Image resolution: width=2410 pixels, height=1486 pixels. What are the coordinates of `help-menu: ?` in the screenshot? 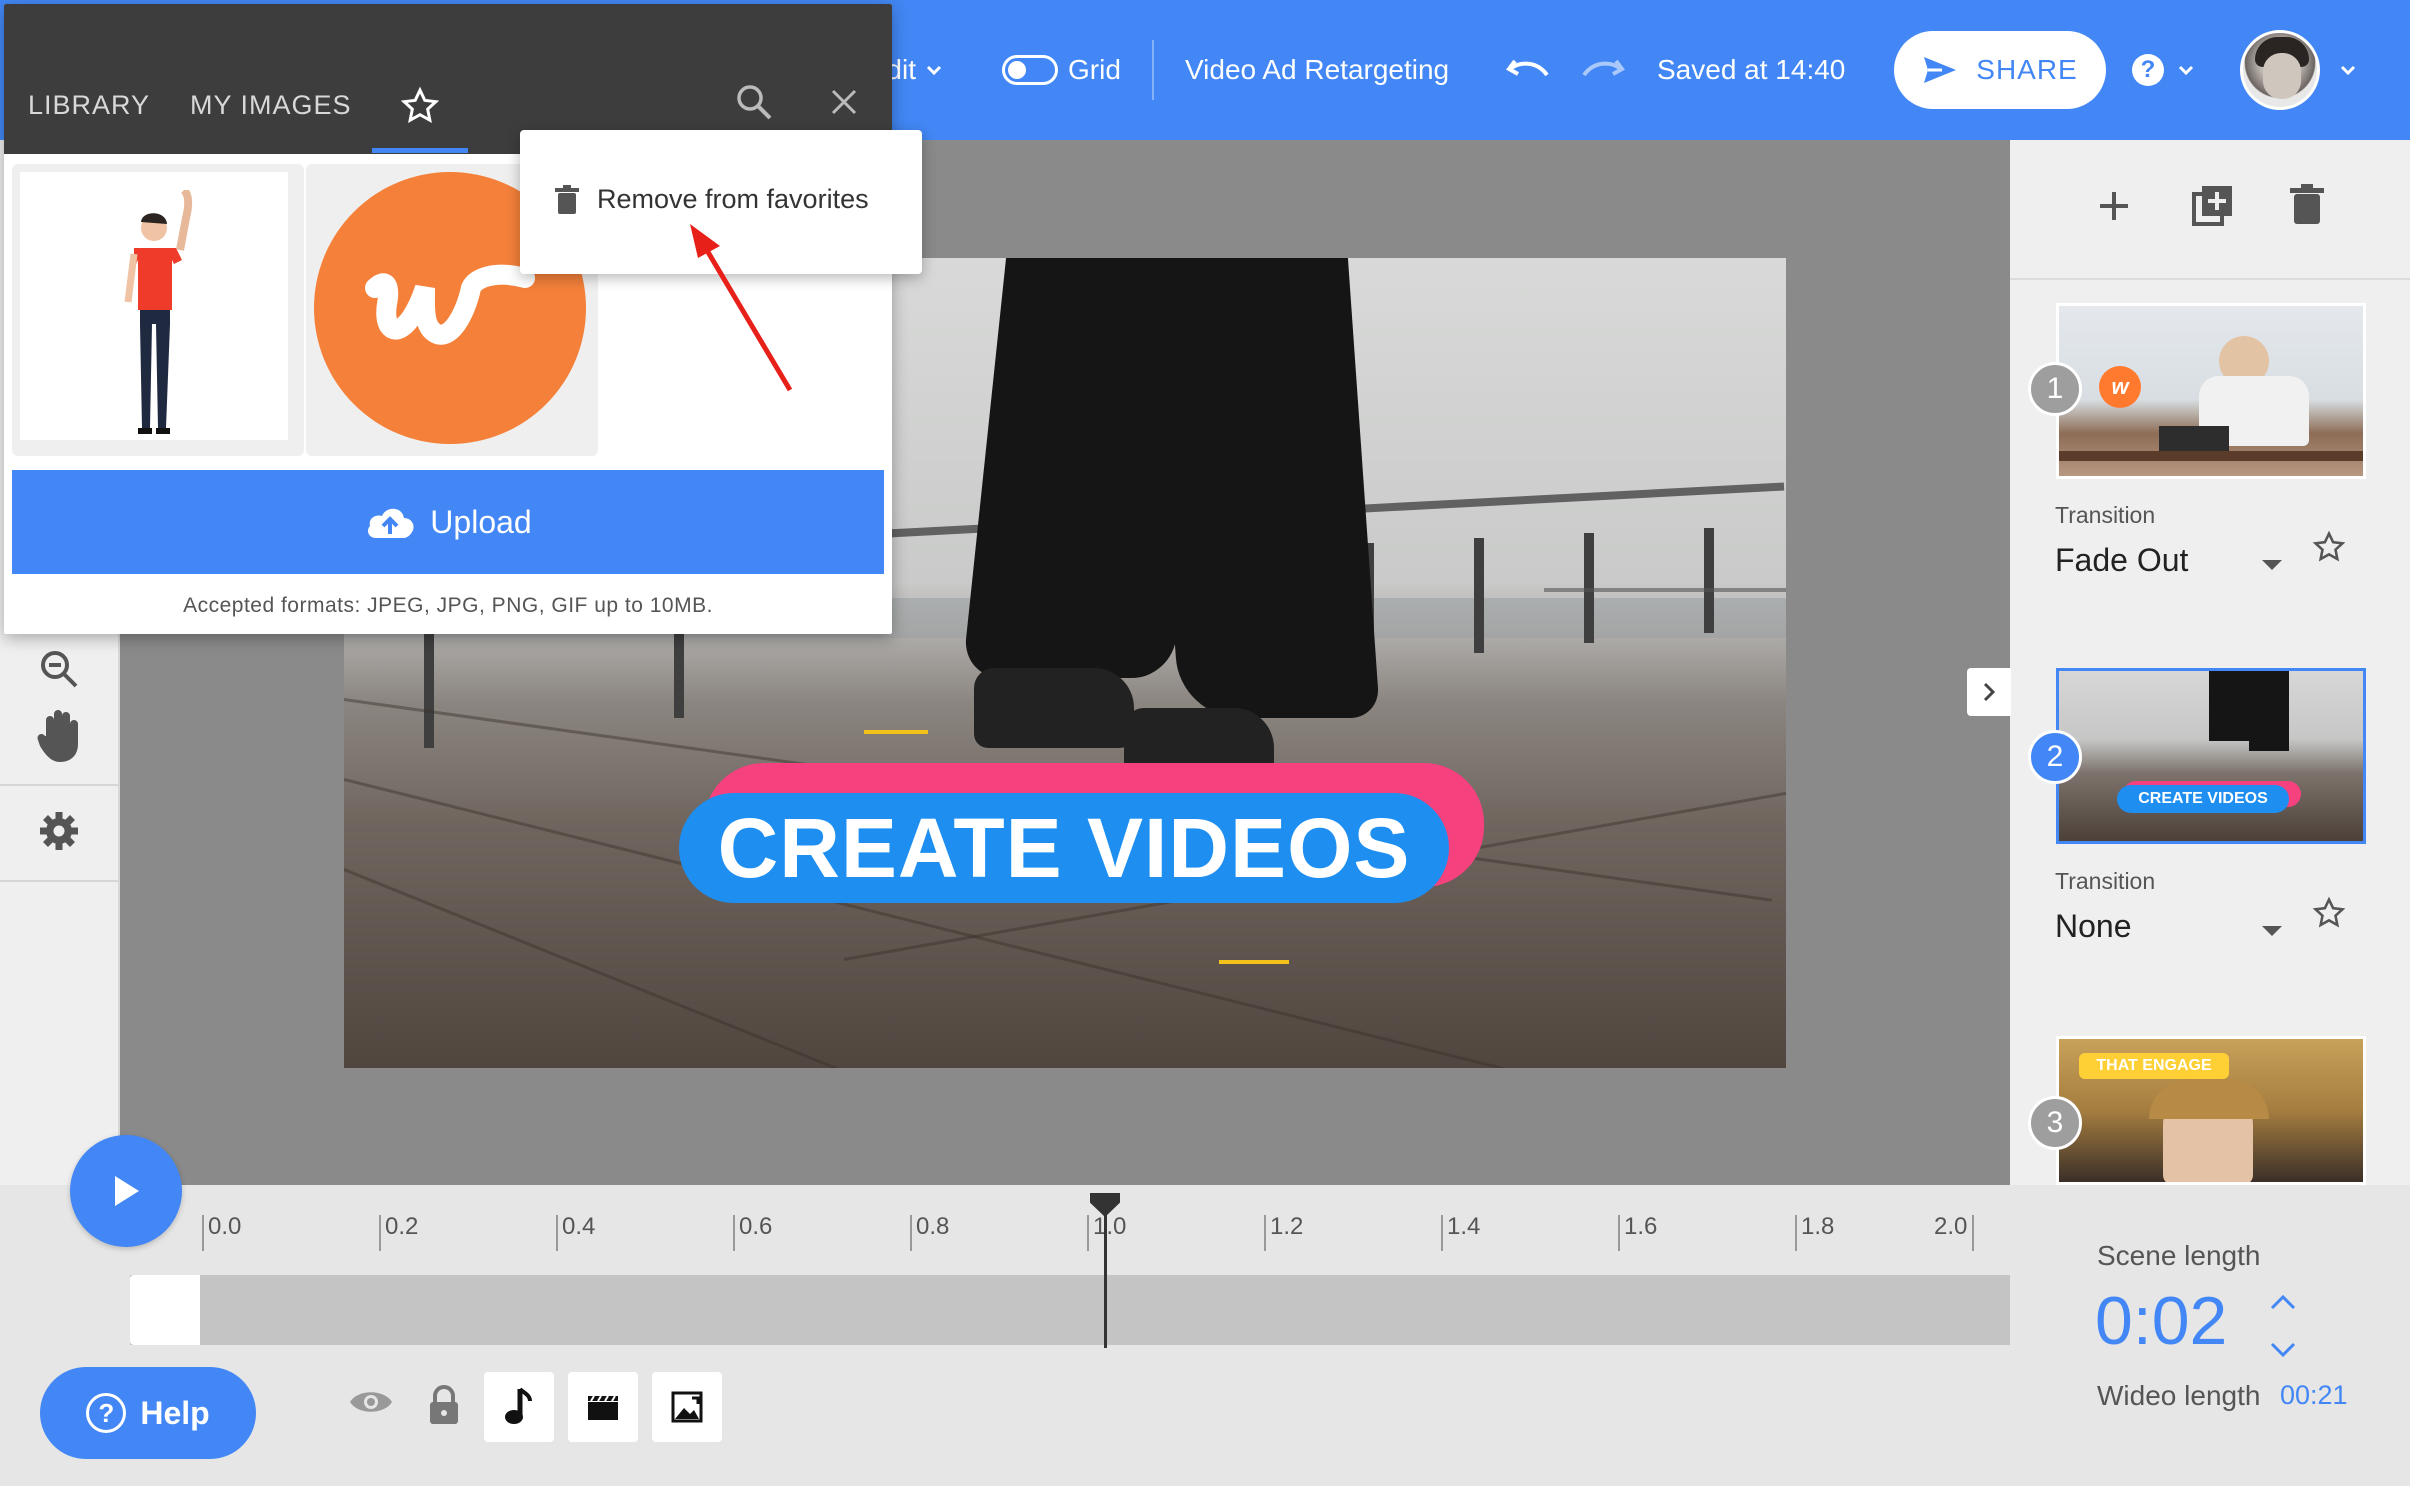 It's located at (2165, 70).